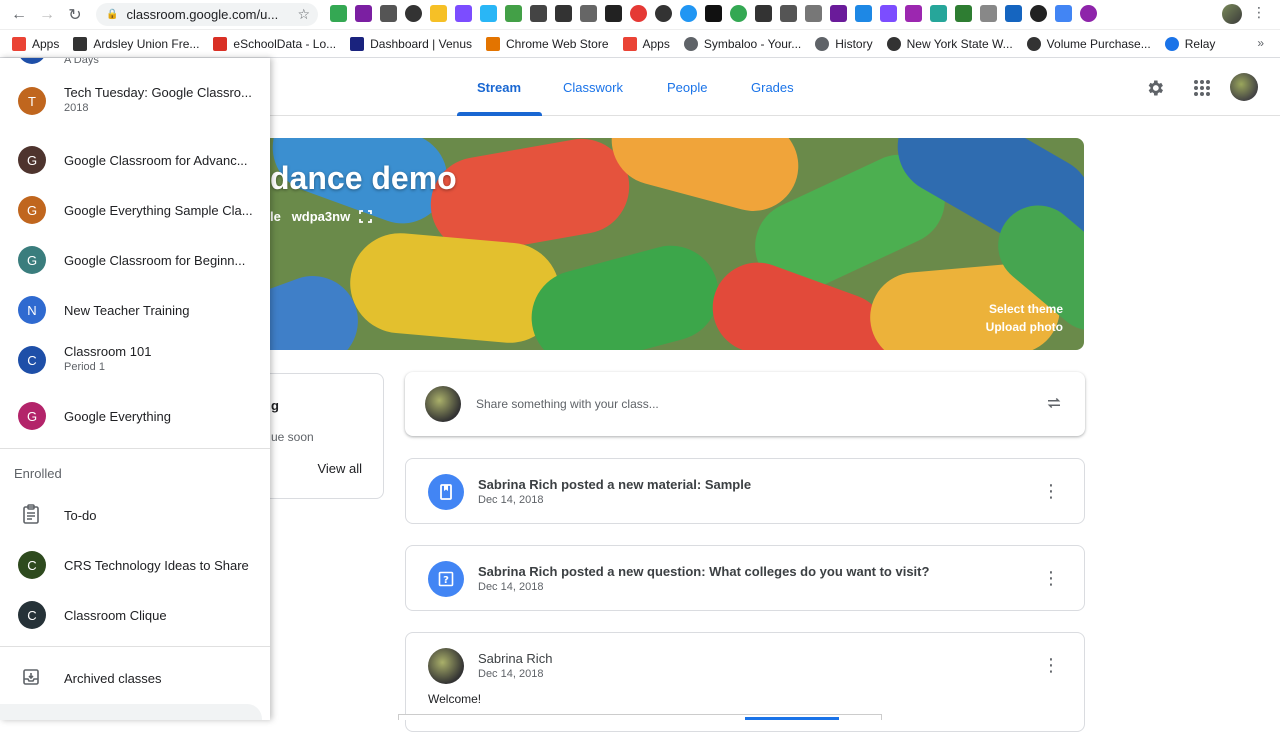  What do you see at coordinates (1244, 87) in the screenshot?
I see `account-avatar` at bounding box center [1244, 87].